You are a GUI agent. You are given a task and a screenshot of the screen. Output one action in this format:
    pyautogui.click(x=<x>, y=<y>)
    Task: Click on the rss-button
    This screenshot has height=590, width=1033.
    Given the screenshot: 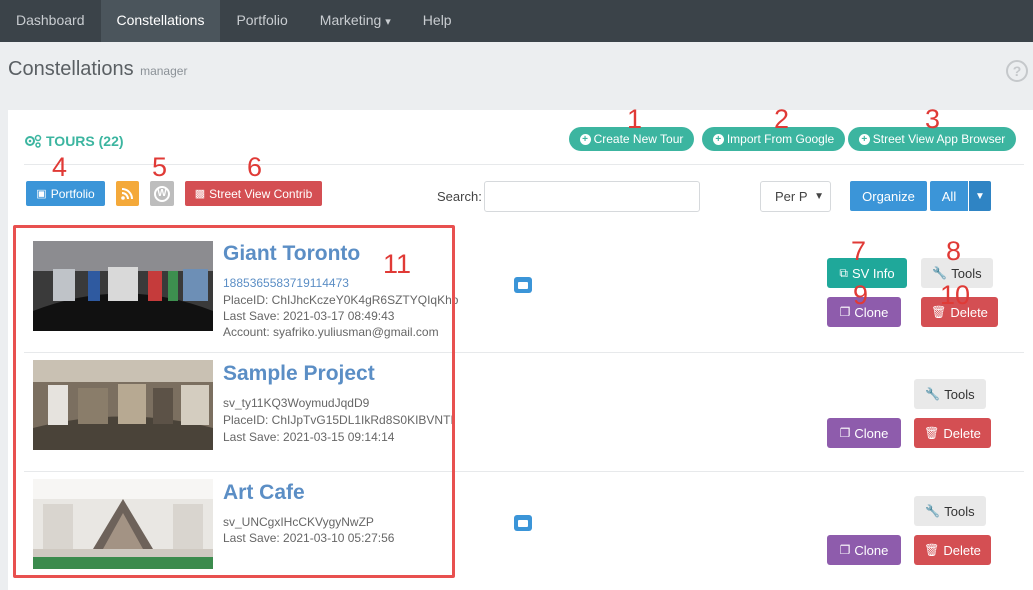 What is the action you would take?
    pyautogui.click(x=127, y=193)
    